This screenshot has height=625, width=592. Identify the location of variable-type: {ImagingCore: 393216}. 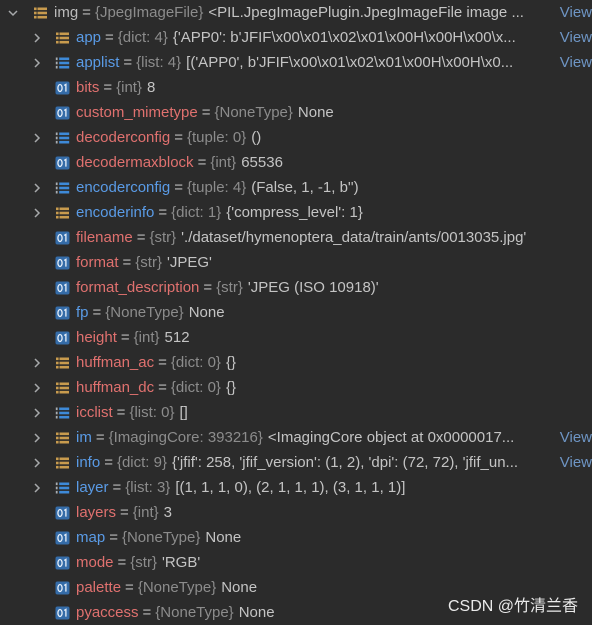
(185, 437).